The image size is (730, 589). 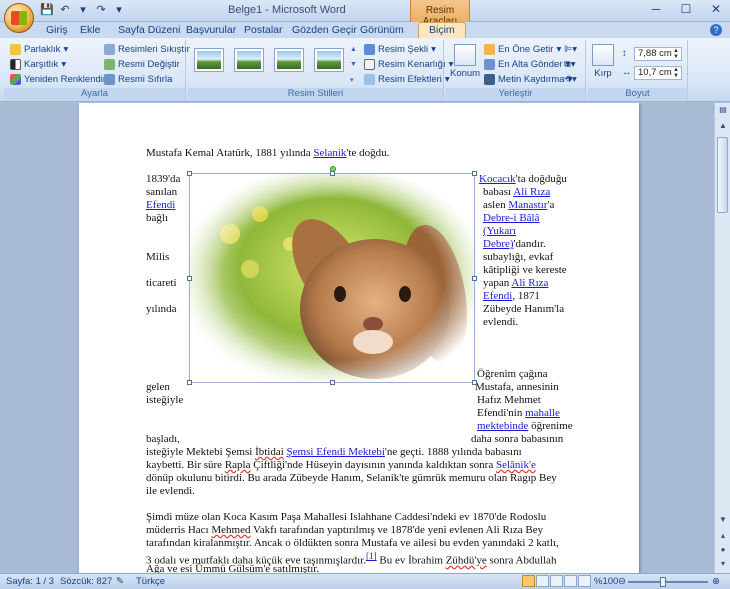 What do you see at coordinates (723, 110) in the screenshot?
I see `ruler-toggle-icon: ▤` at bounding box center [723, 110].